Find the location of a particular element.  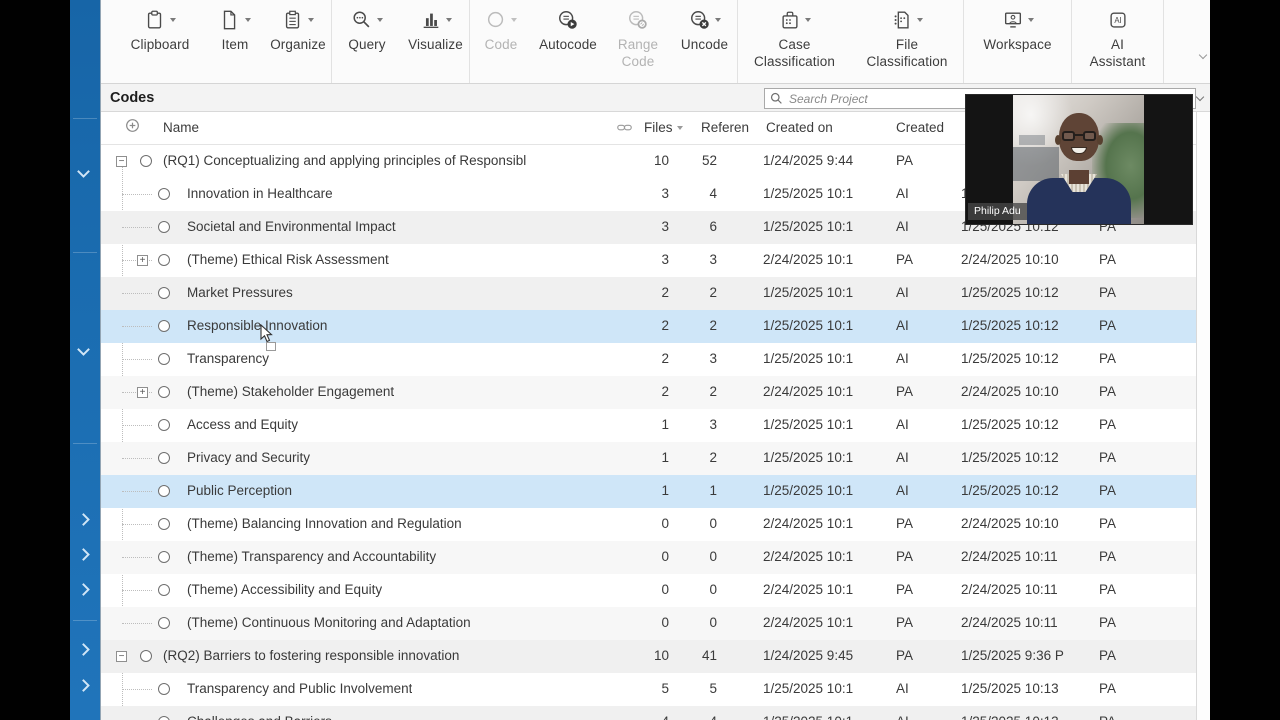

workspace-button: Workspace is located at coordinates (1018, 41).